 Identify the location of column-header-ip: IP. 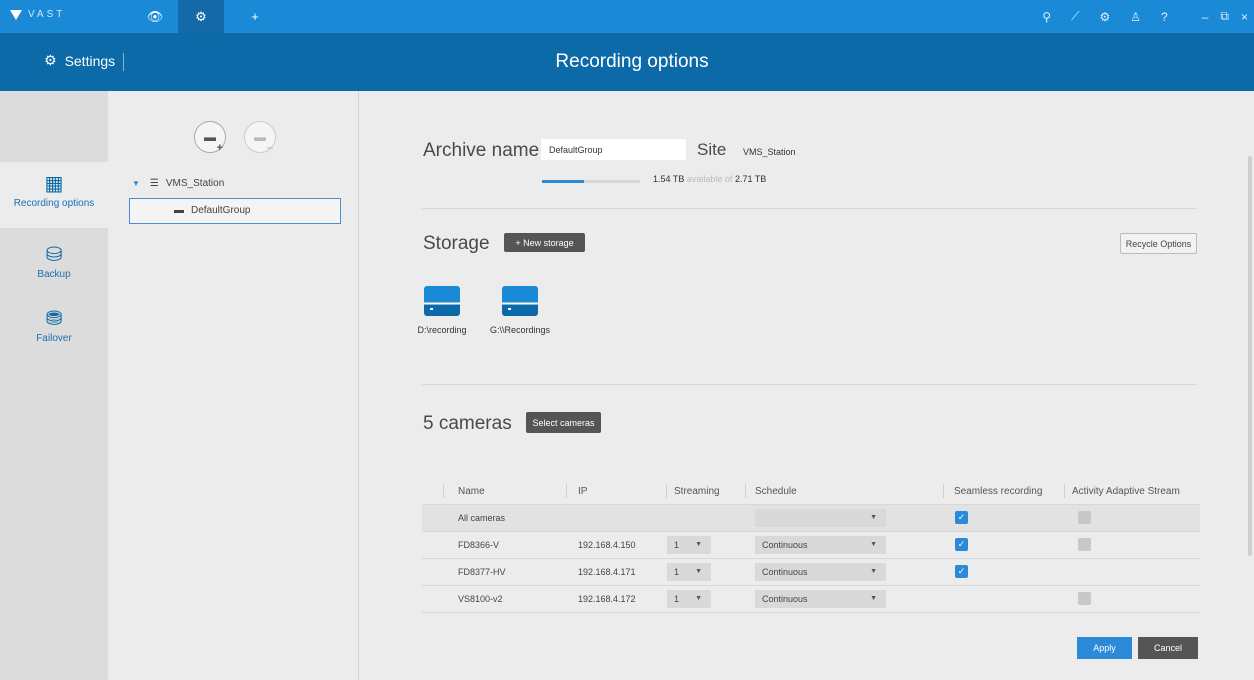
(582, 491).